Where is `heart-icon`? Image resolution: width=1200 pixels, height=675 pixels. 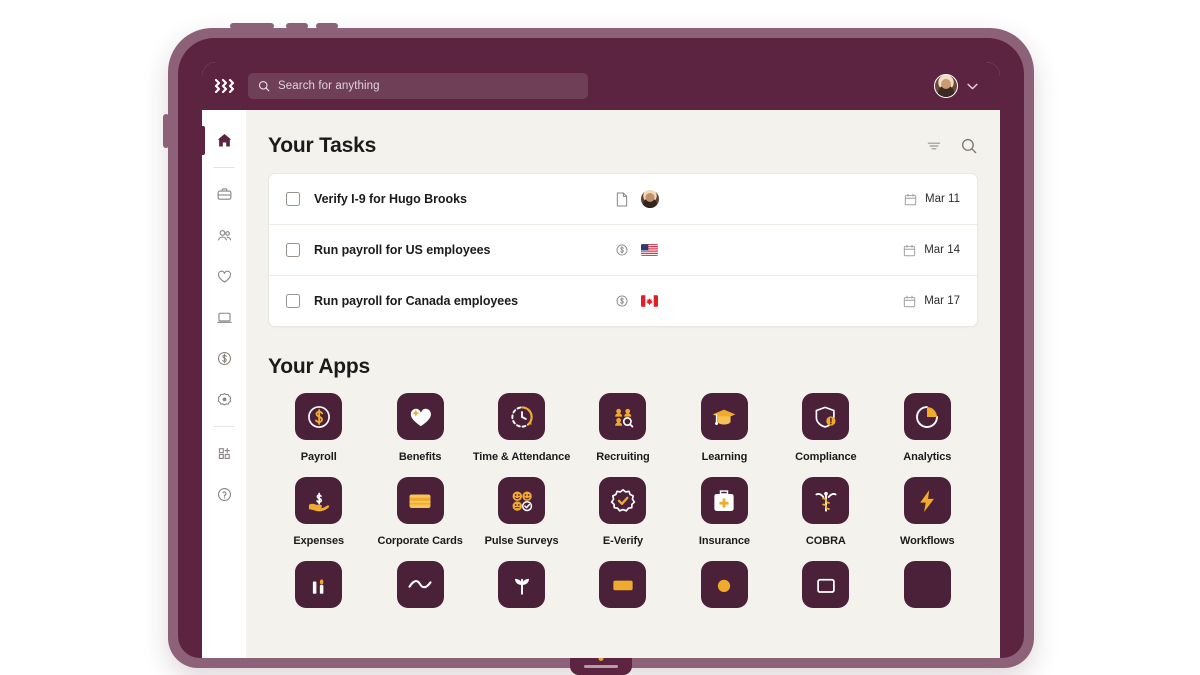 heart-icon is located at coordinates (224, 276).